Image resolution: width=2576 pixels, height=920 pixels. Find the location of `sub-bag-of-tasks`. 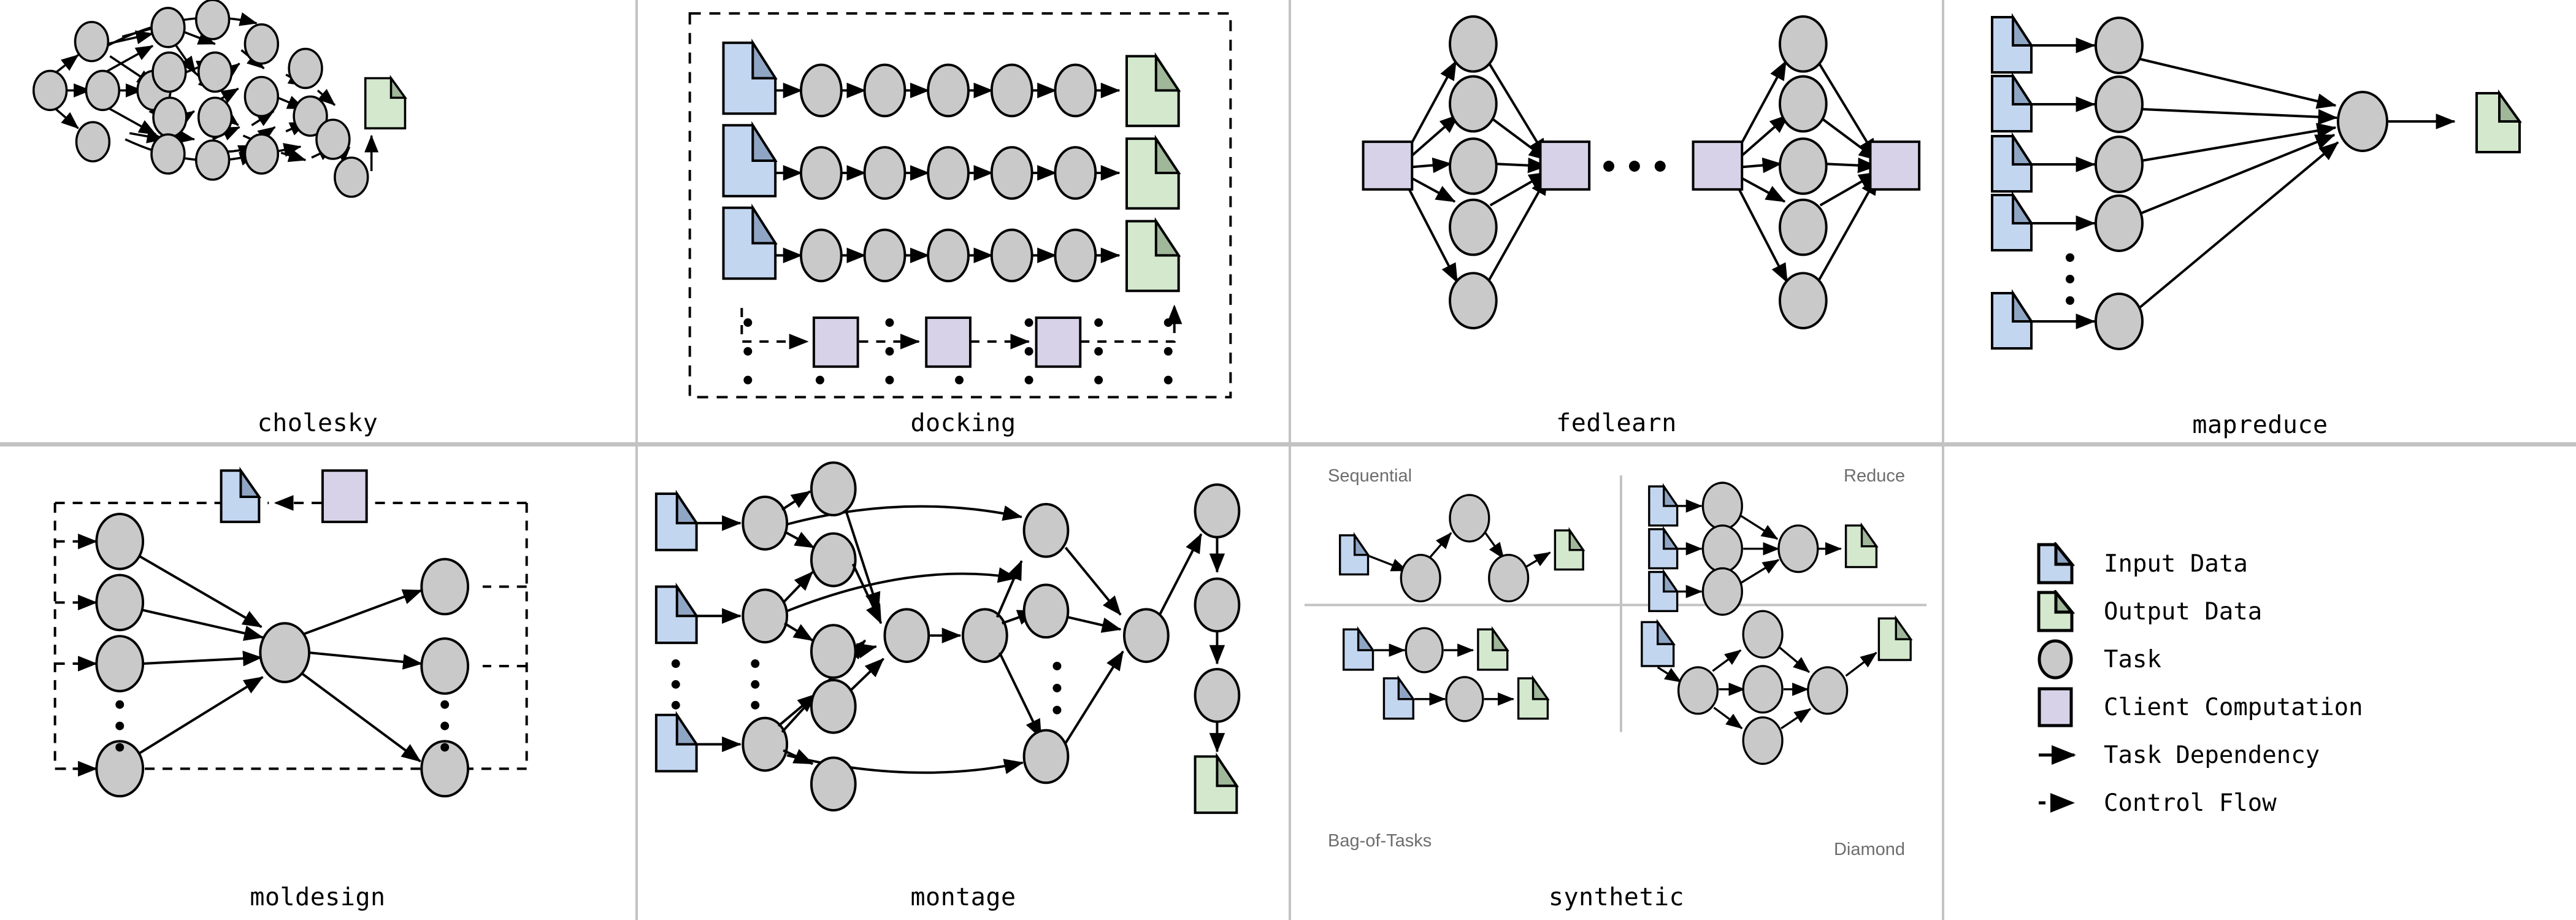

sub-bag-of-tasks is located at coordinates (1446, 674).